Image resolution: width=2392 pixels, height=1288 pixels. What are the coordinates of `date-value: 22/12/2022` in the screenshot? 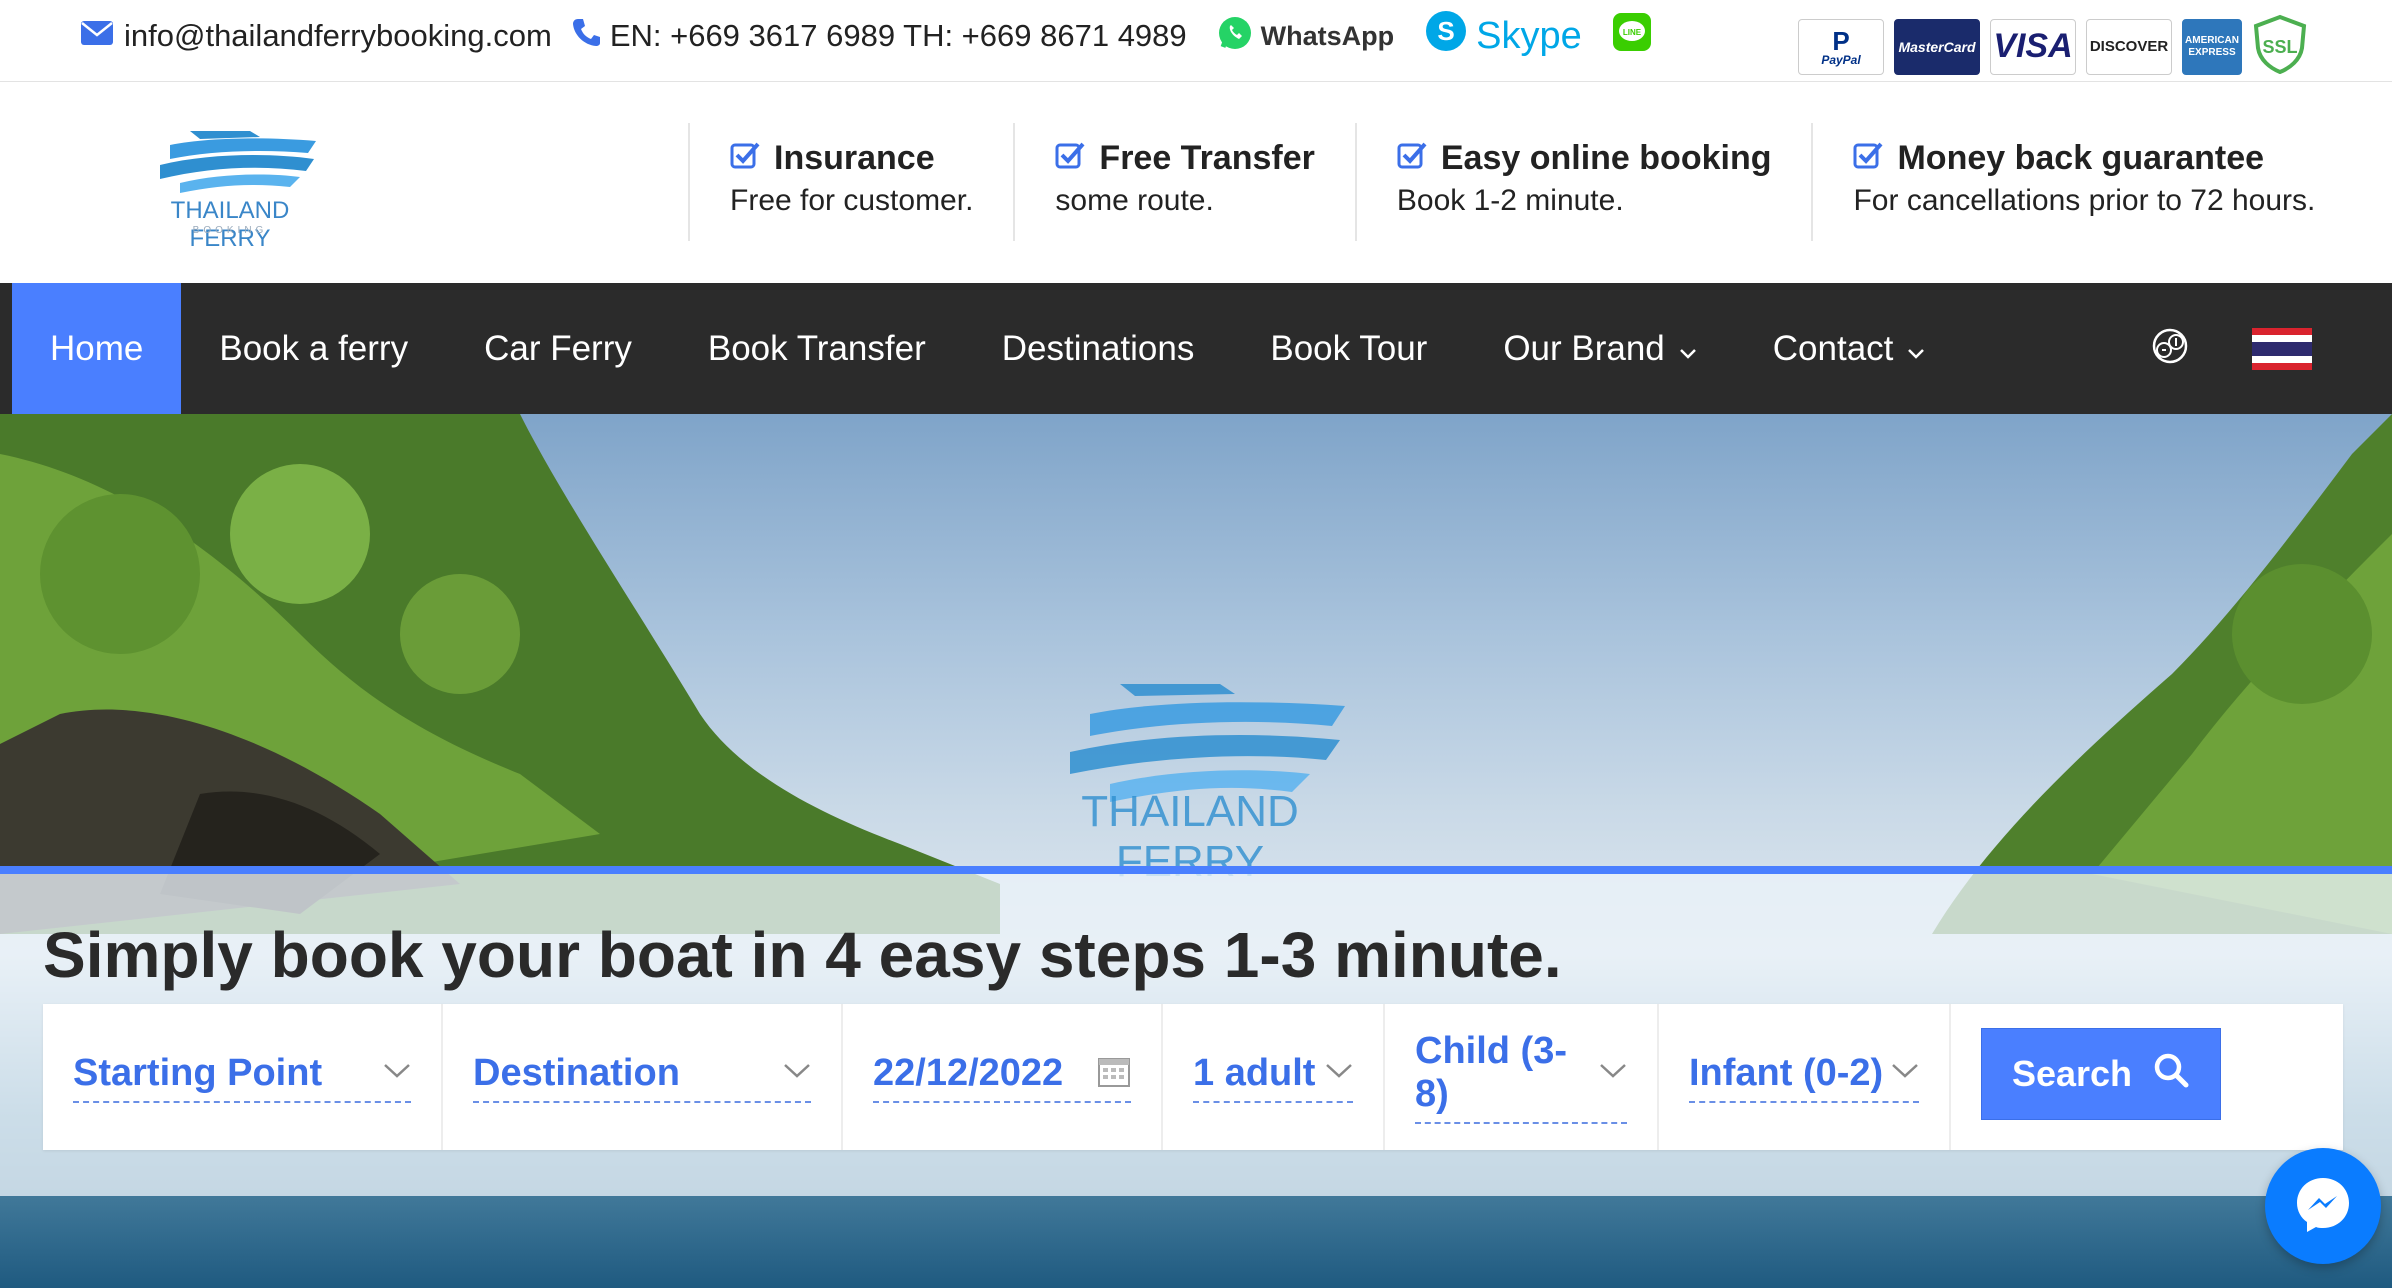 It's located at (968, 1072).